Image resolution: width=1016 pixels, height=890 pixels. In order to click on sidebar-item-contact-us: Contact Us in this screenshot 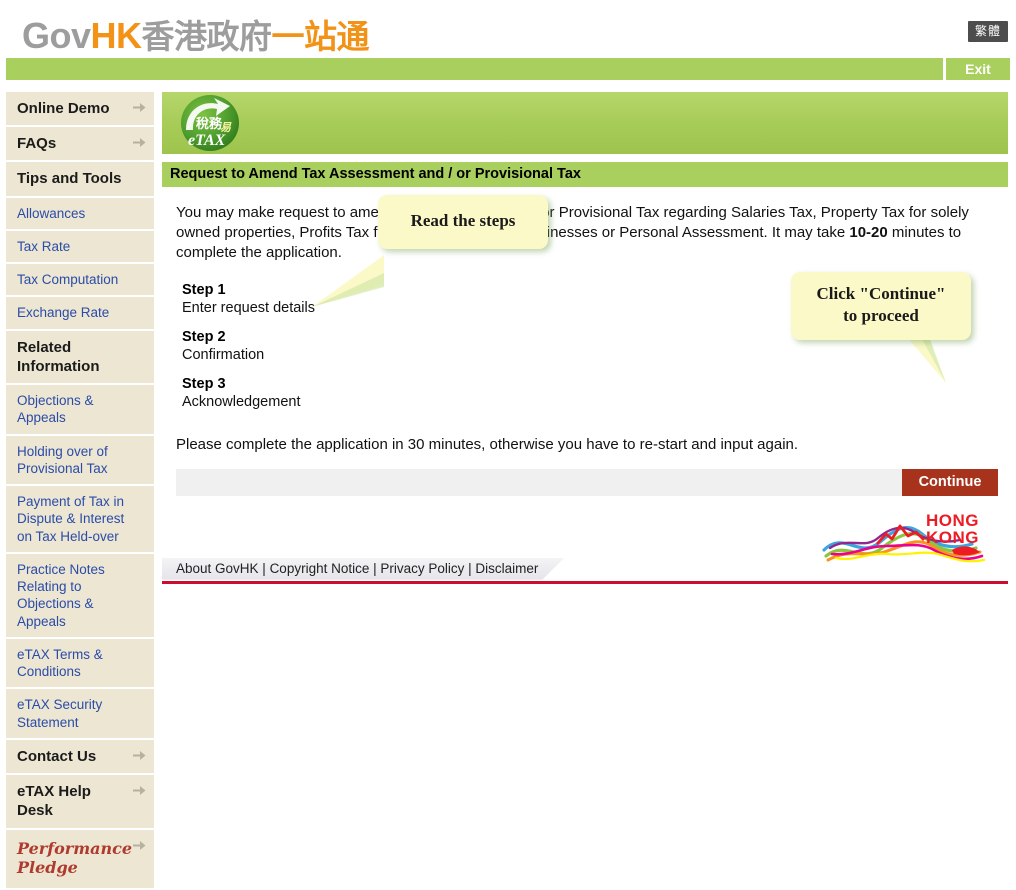, I will do `click(80, 757)`.